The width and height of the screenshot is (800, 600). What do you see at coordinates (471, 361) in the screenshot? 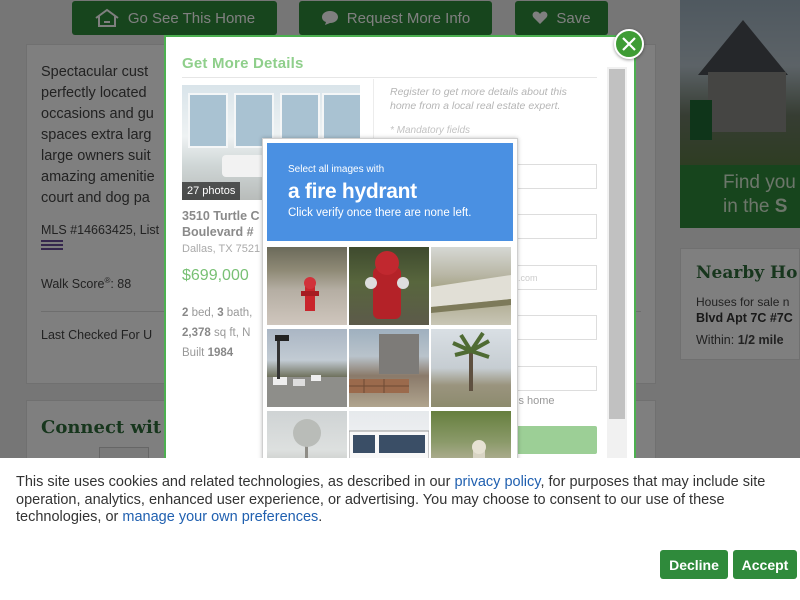
I see `palm-tree-shape` at bounding box center [471, 361].